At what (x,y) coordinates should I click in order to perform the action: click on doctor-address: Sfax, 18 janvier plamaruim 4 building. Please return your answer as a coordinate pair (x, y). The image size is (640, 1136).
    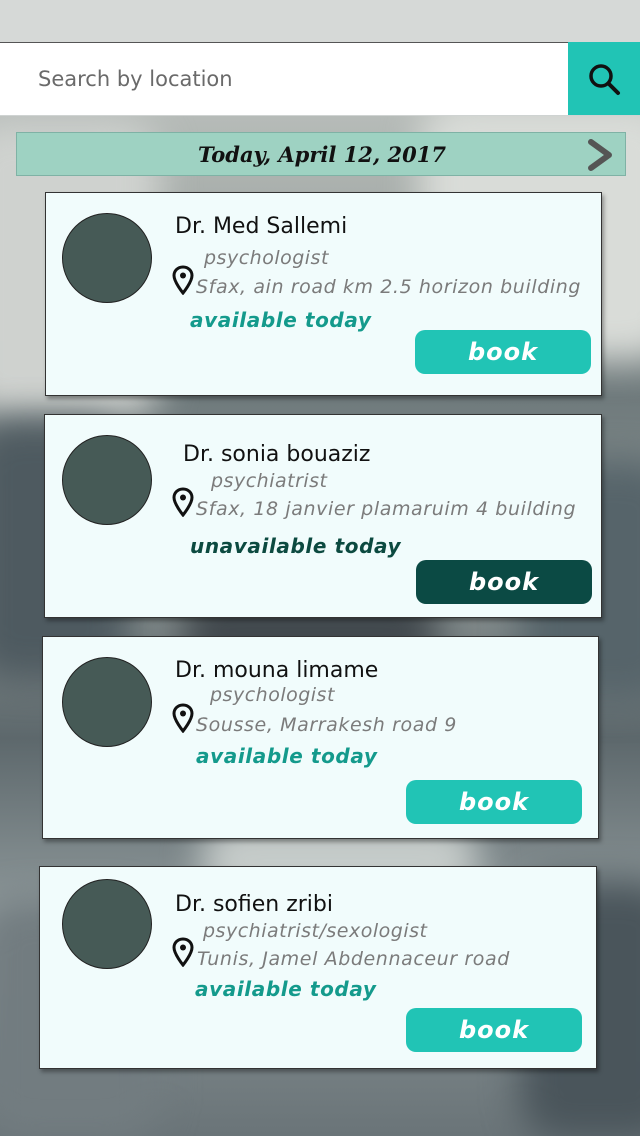
    Looking at the image, I should click on (386, 509).